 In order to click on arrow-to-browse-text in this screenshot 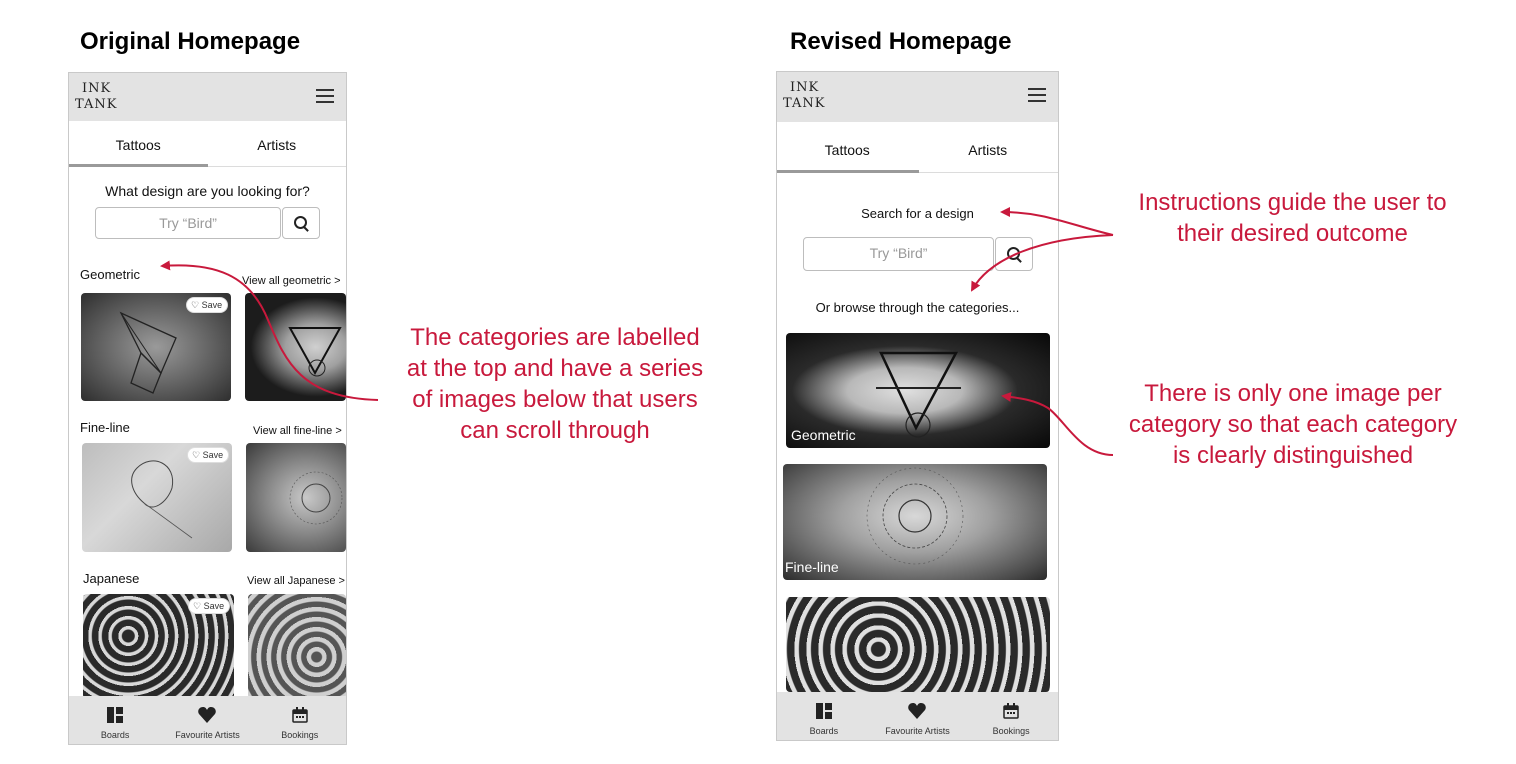, I will do `click(1042, 263)`.